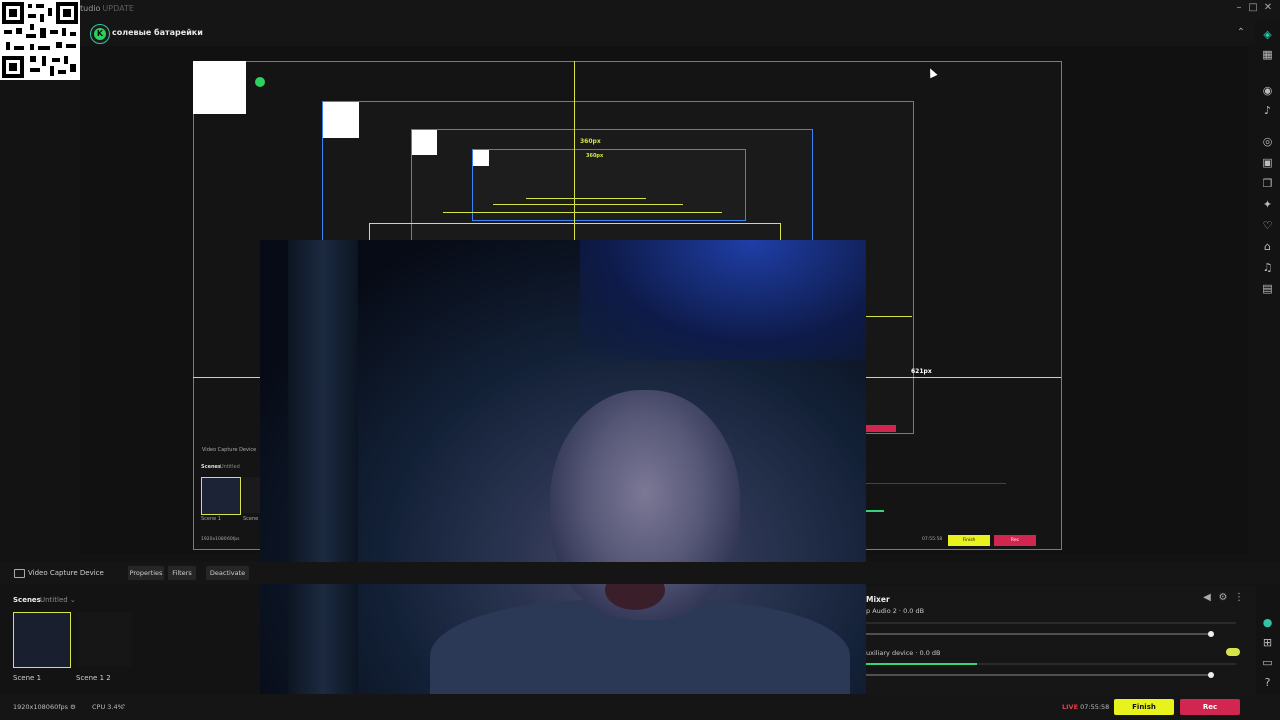 The height and width of the screenshot is (720, 1280). I want to click on properties-button: Properties, so click(146, 573).